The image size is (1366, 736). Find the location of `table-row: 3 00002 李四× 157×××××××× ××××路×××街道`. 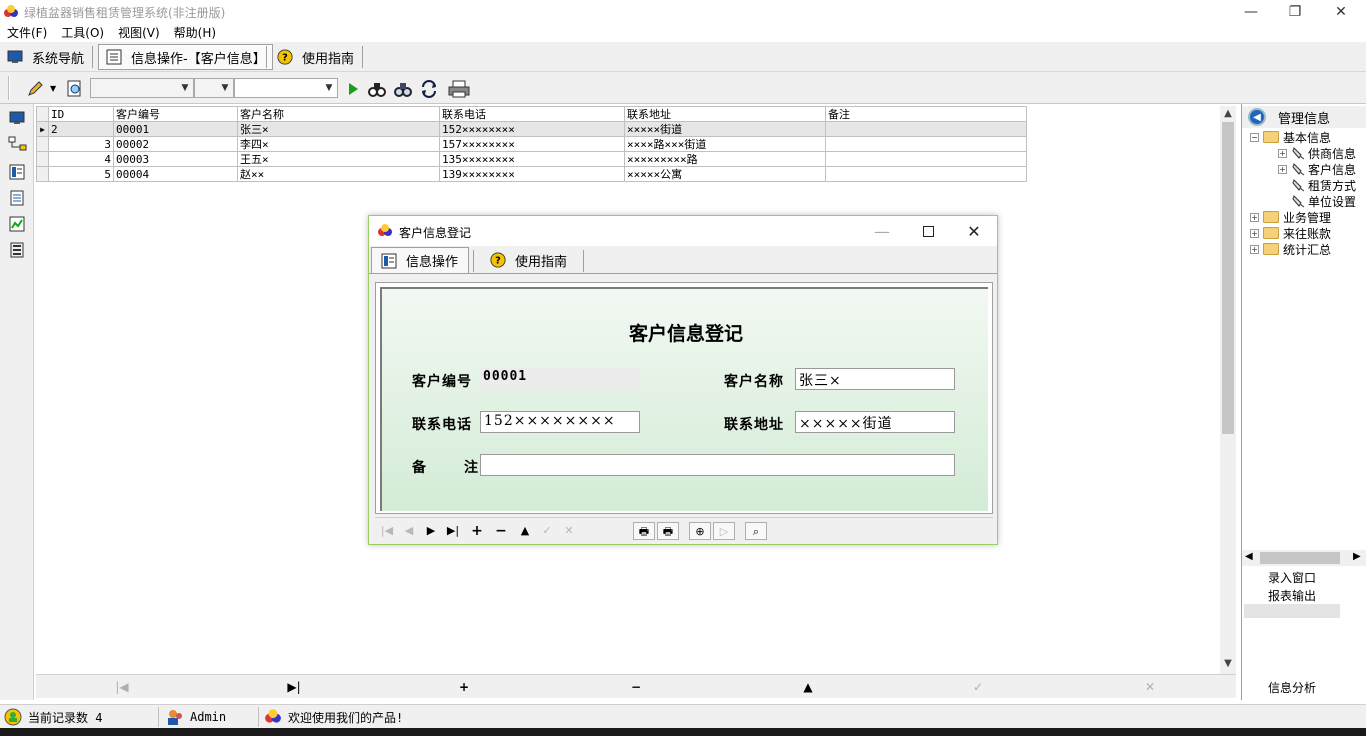

table-row: 3 00002 李四× 157×××××××× ××××路×××街道 is located at coordinates (531, 144).